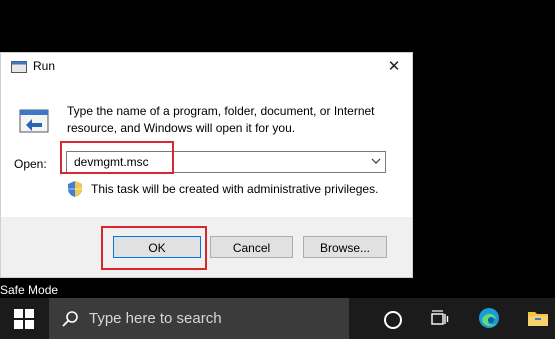 Image resolution: width=555 pixels, height=339 pixels. Describe the element at coordinates (394, 67) in the screenshot. I see `close-icon: ✕` at that location.